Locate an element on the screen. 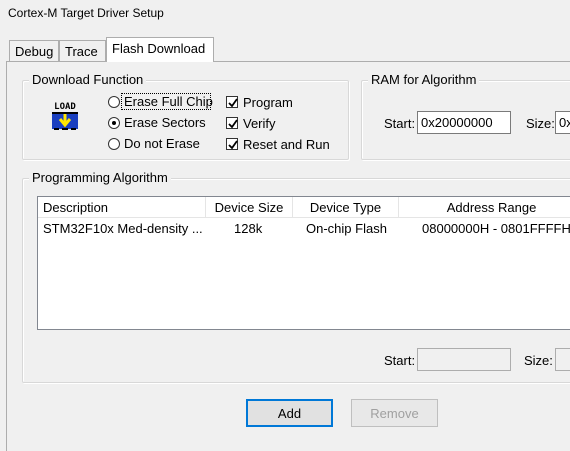 This screenshot has width=570, height=451. ram-start-input: 0x20000000 is located at coordinates (464, 122).